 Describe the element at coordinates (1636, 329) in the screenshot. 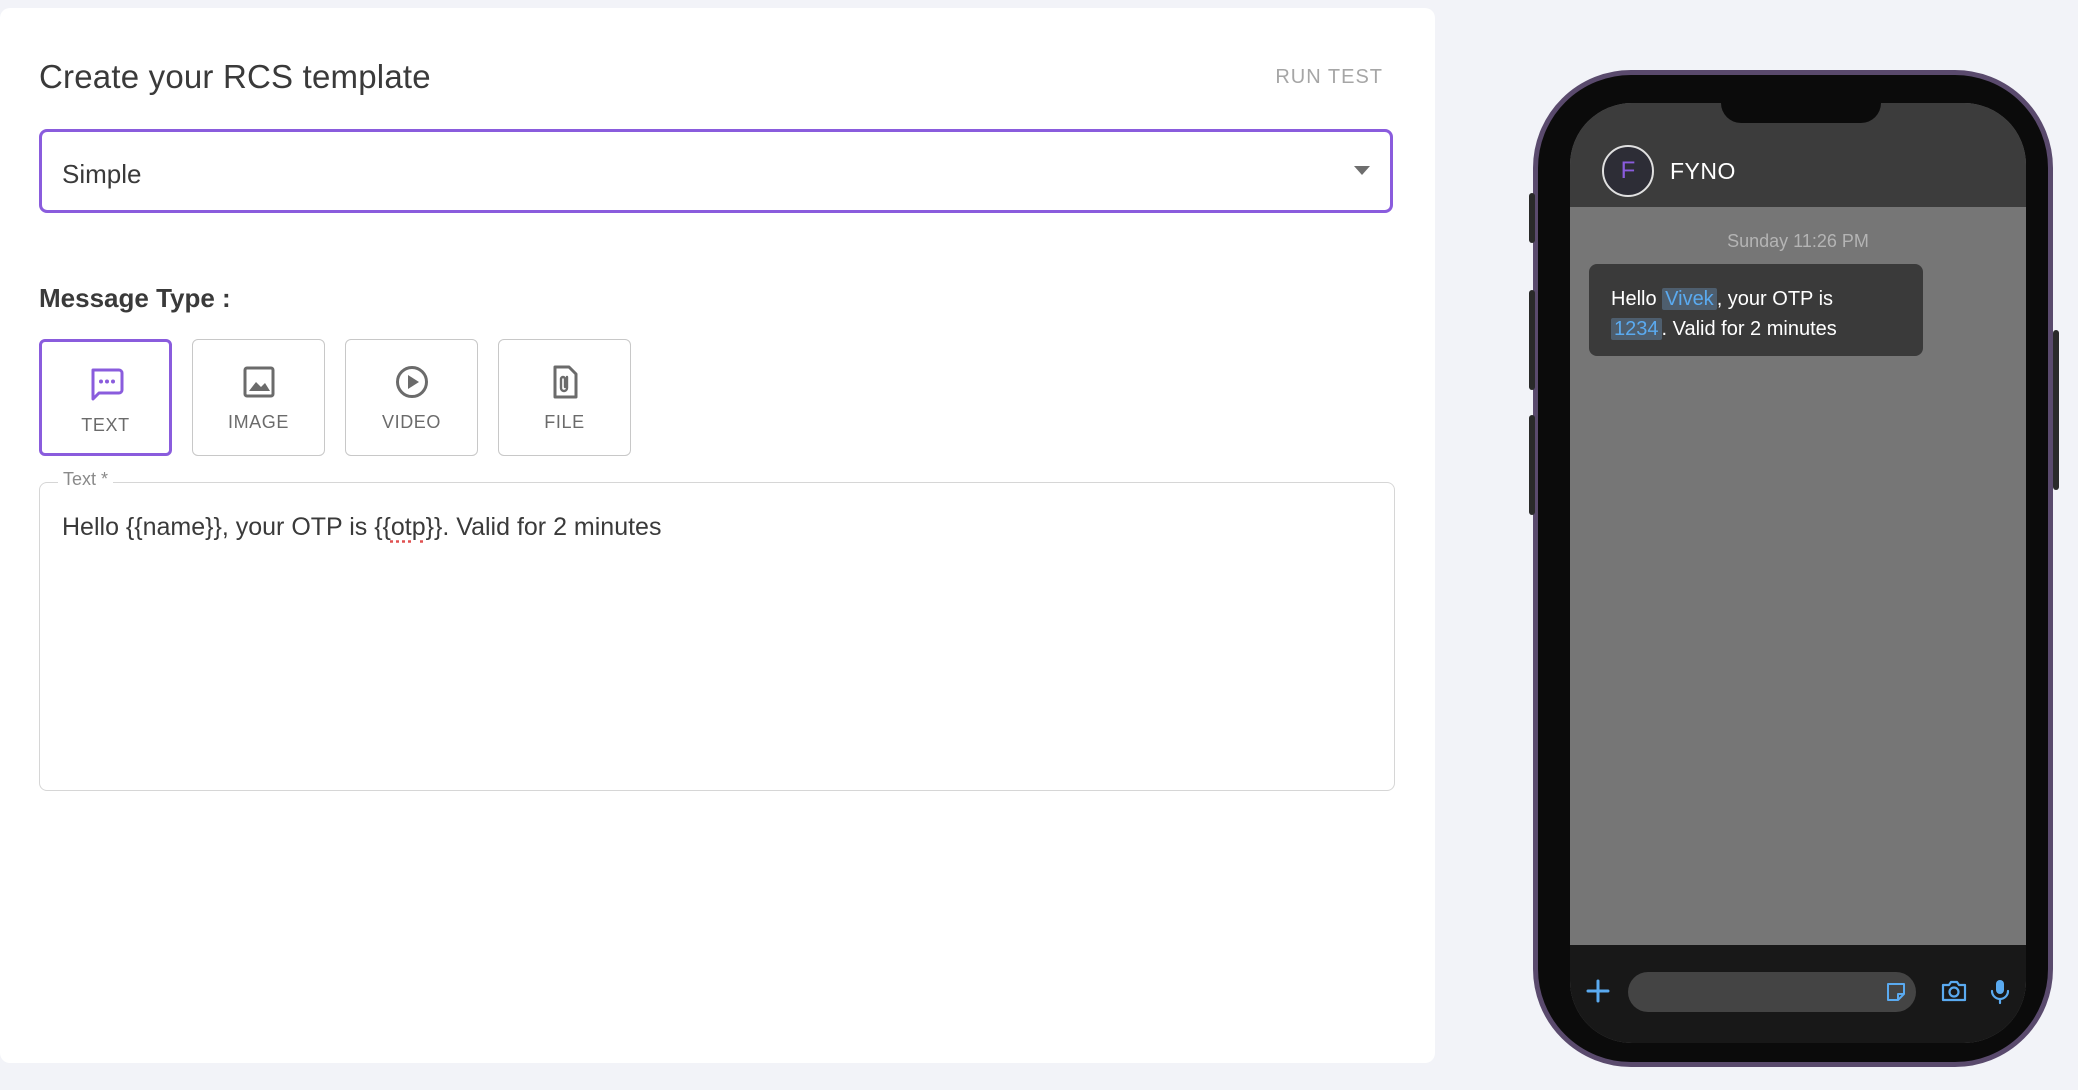

I see `variable-otp-chip: 1234` at that location.